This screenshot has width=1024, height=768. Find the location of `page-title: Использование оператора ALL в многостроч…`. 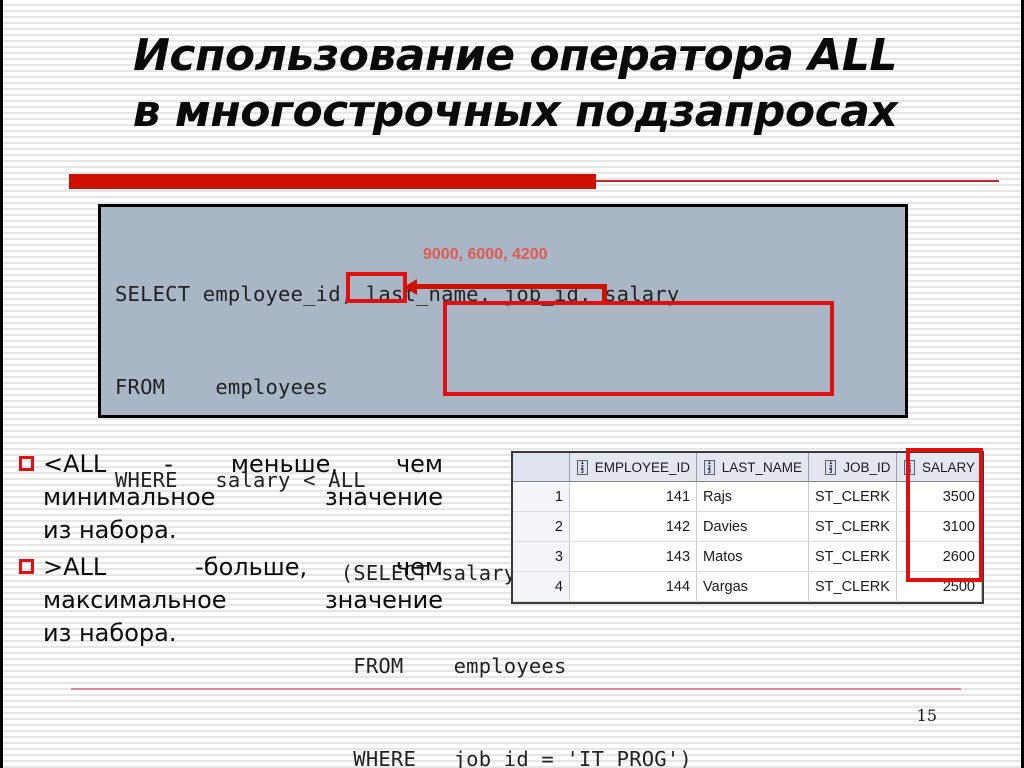

page-title: Использование оператора ALL в многостроч… is located at coordinates (512, 84).